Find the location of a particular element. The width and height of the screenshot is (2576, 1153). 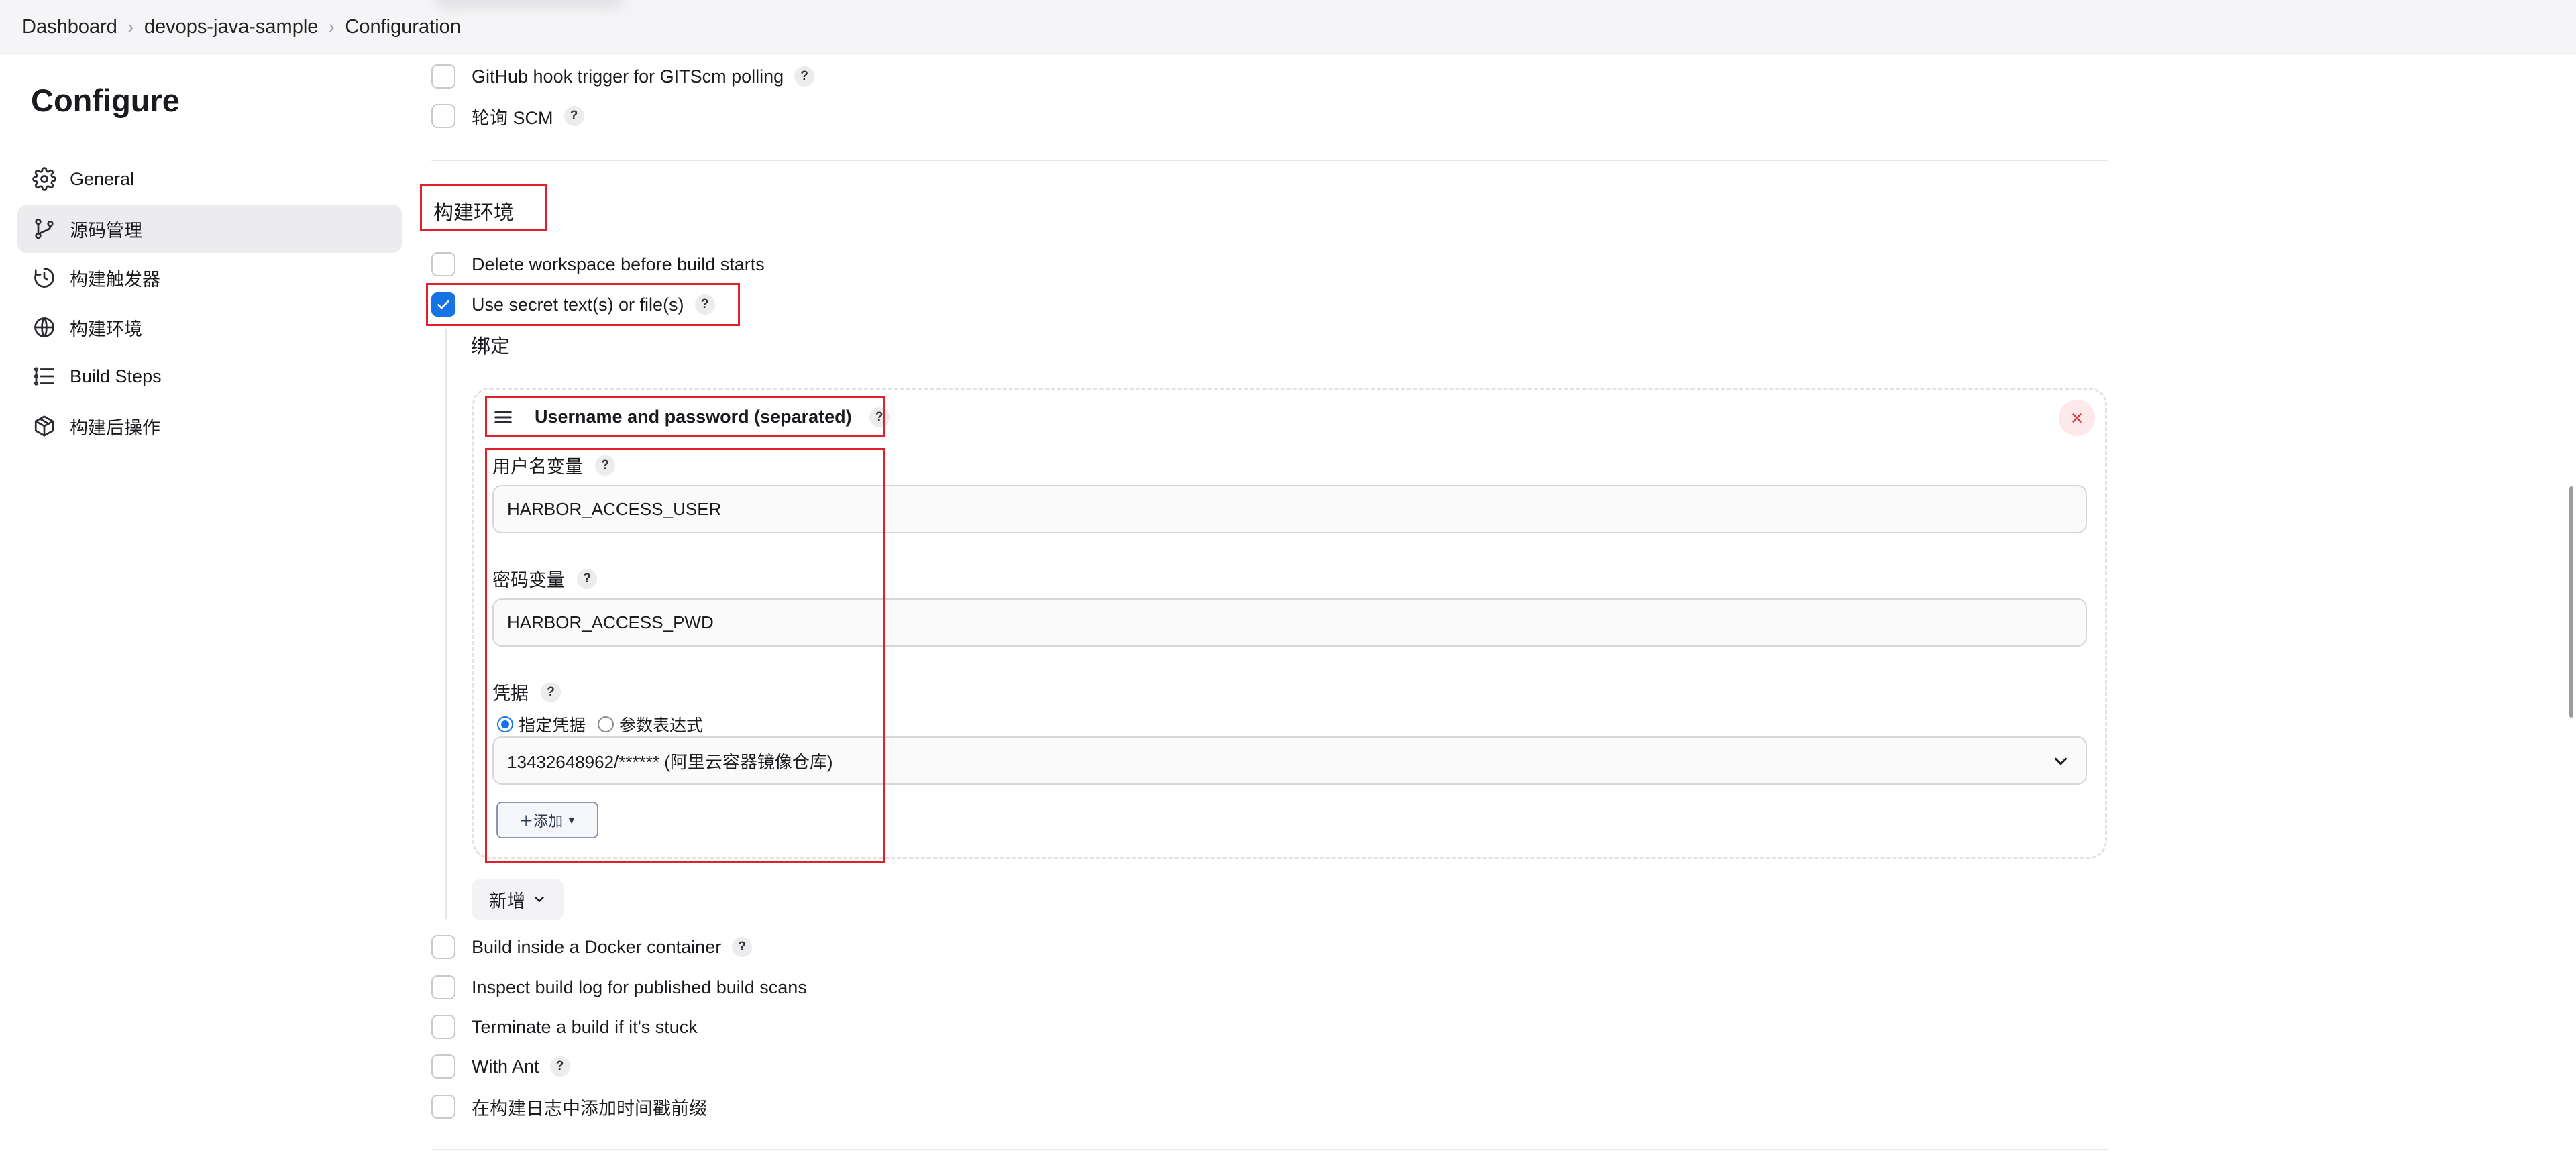

globe-icon is located at coordinates (44, 327).